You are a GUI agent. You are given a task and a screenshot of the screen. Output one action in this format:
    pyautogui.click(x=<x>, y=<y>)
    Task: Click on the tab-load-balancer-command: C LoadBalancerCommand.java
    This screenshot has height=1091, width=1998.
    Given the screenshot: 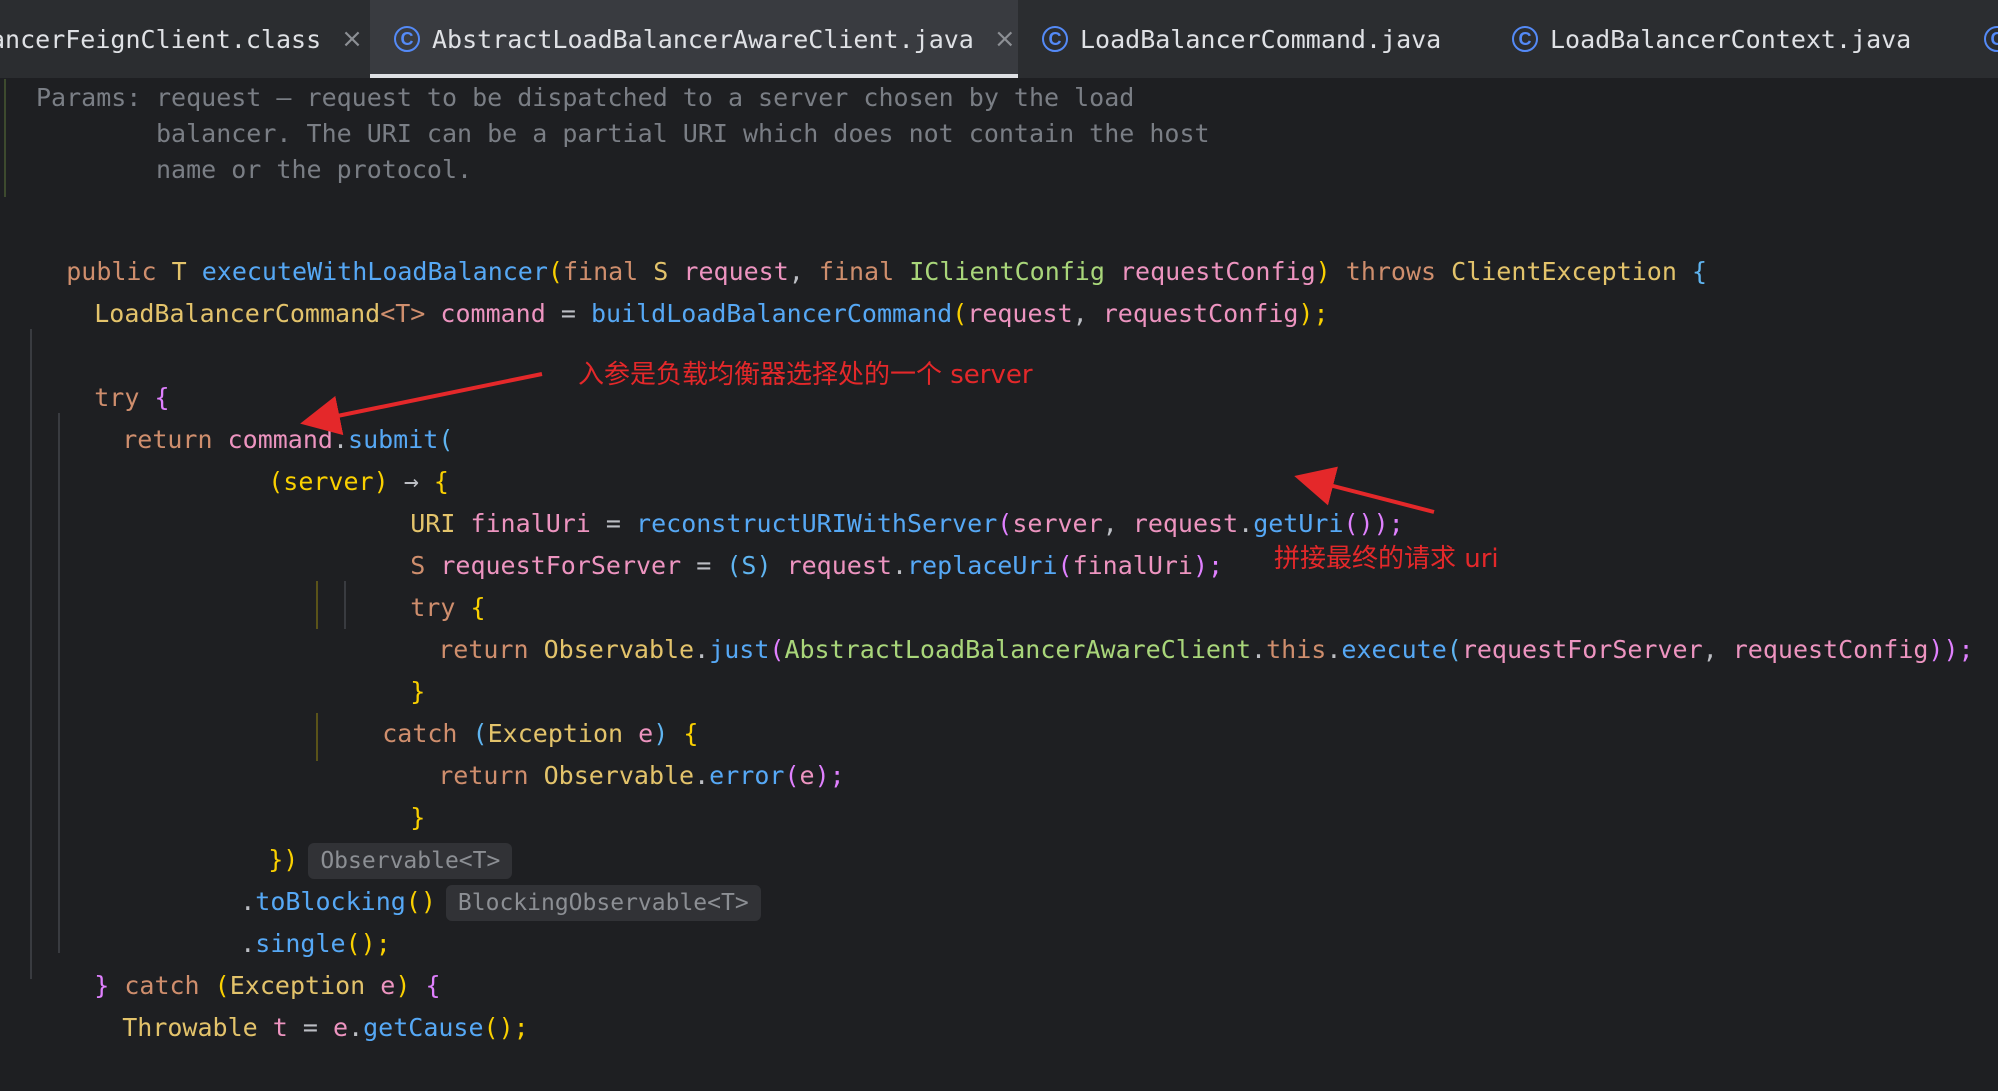 What is the action you would take?
    pyautogui.click(x=1241, y=39)
    